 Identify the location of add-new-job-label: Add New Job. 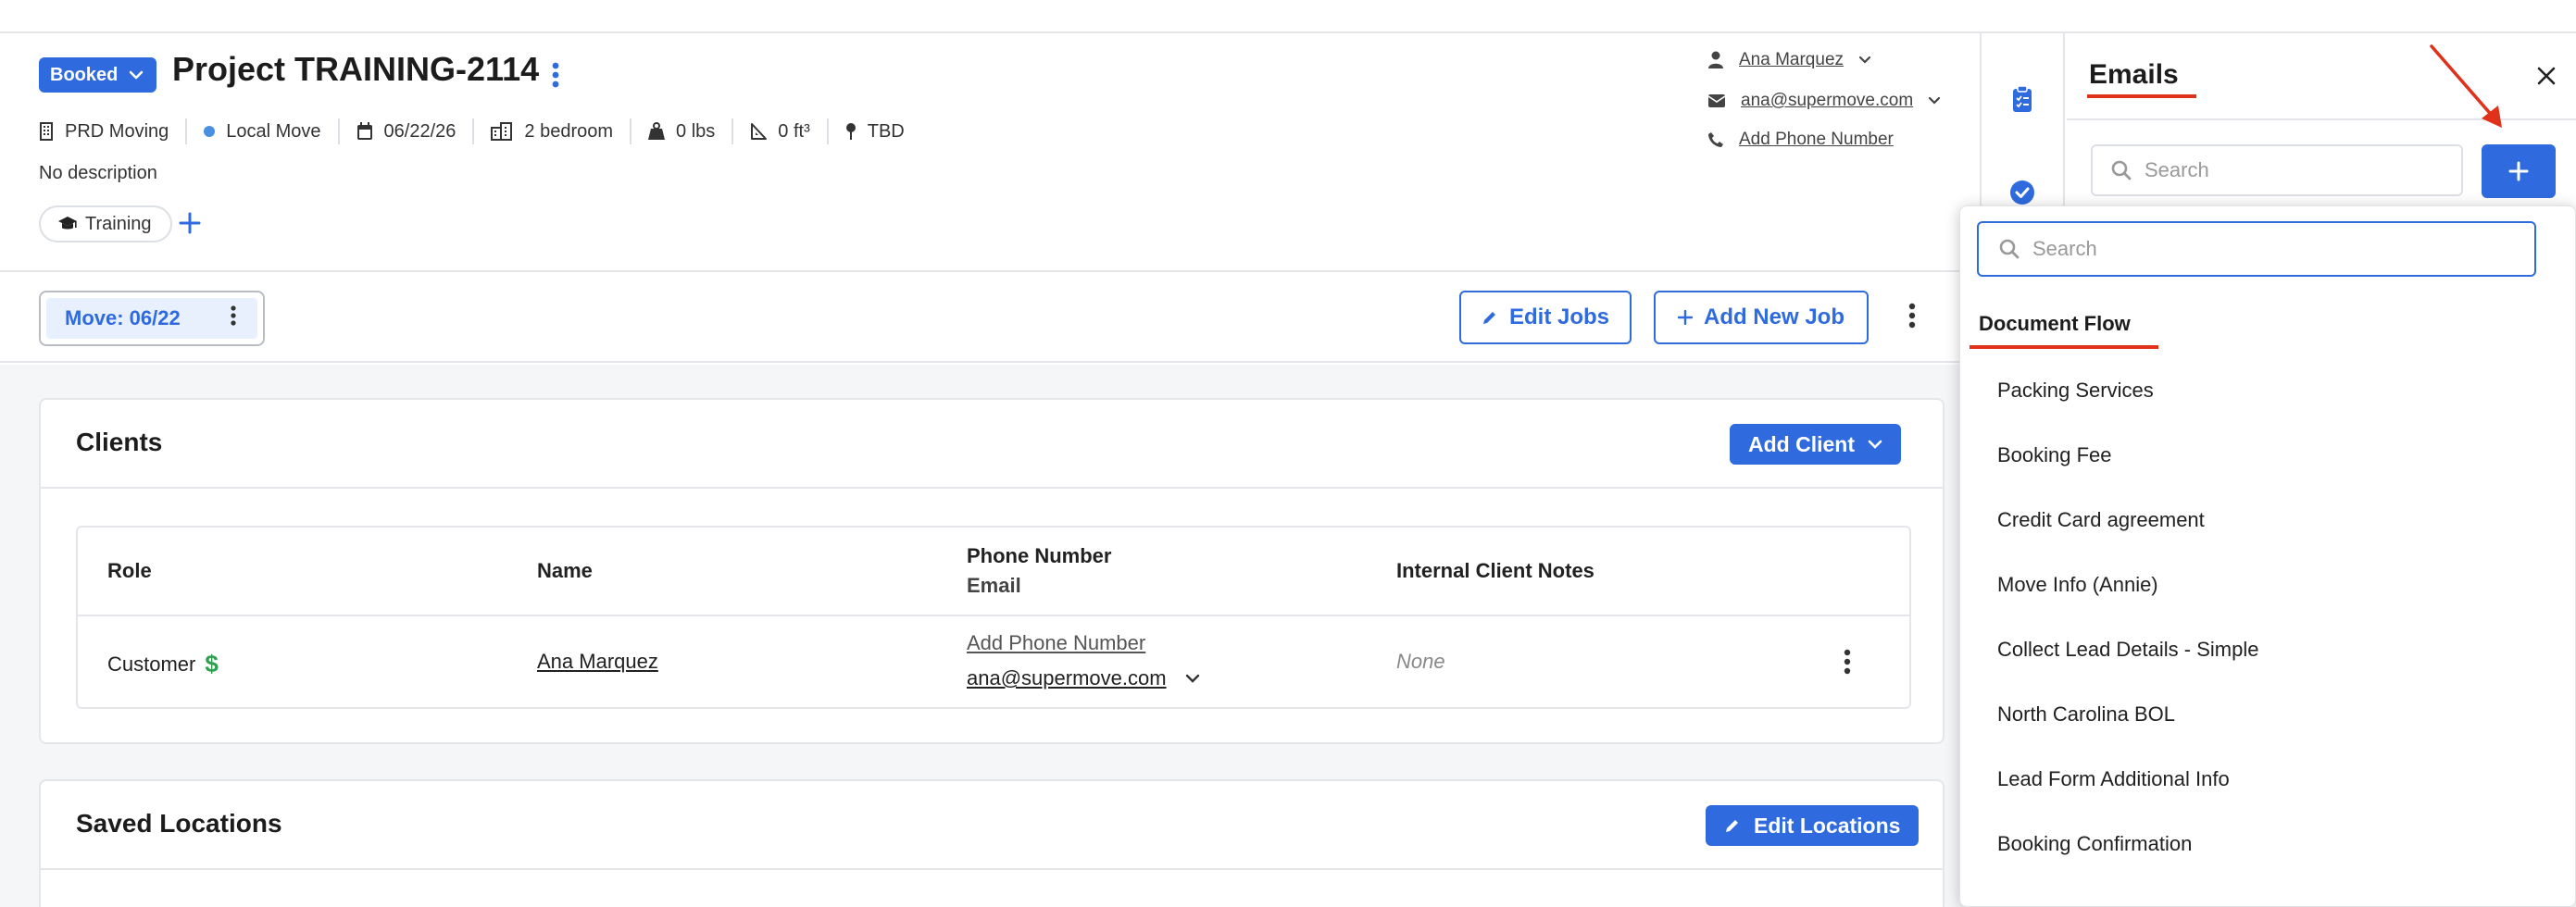
(1774, 316).